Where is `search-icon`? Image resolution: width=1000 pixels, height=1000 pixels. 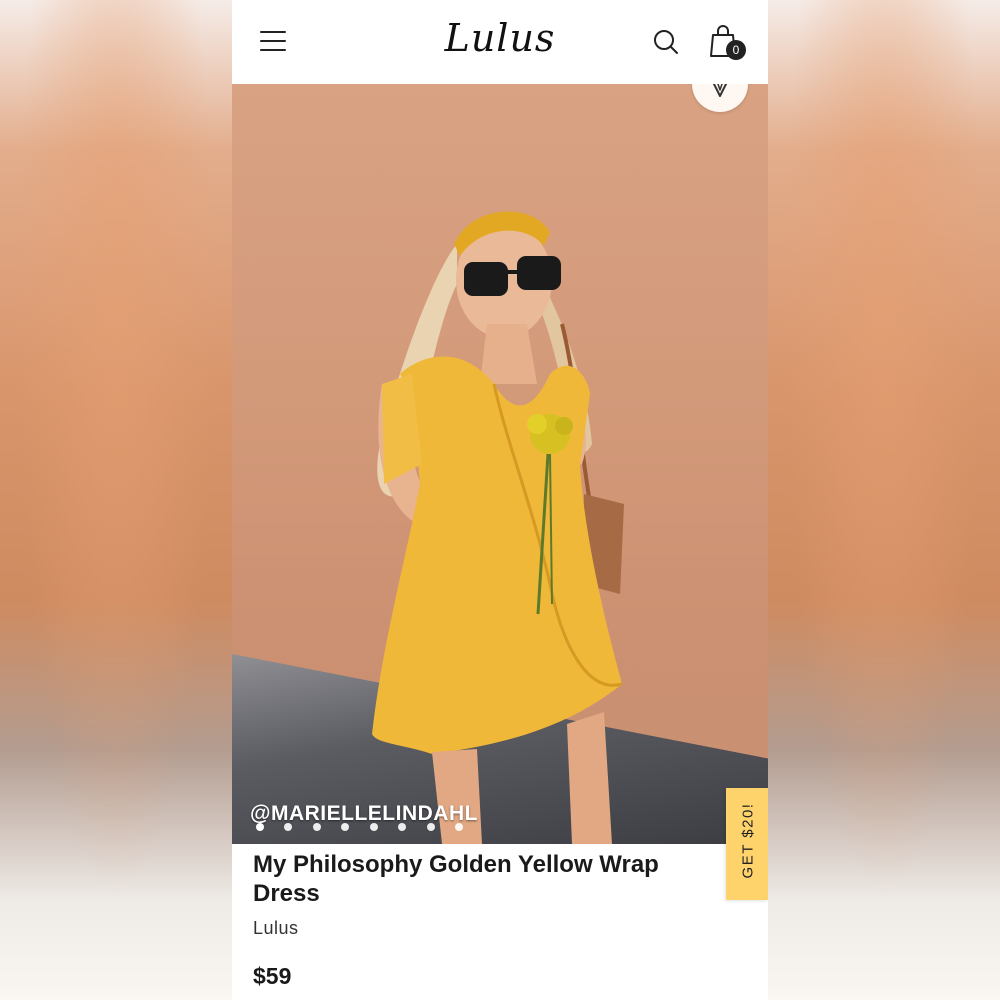 search-icon is located at coordinates (666, 42).